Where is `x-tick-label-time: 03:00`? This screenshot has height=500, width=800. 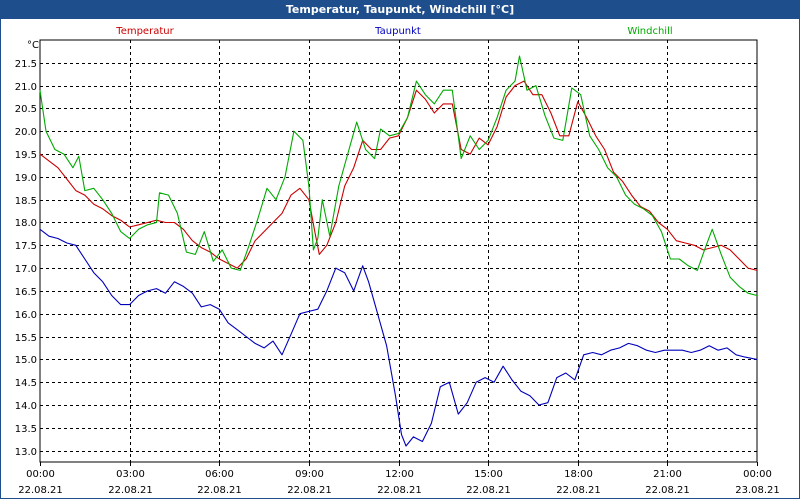 x-tick-label-time: 03:00 is located at coordinates (130, 474).